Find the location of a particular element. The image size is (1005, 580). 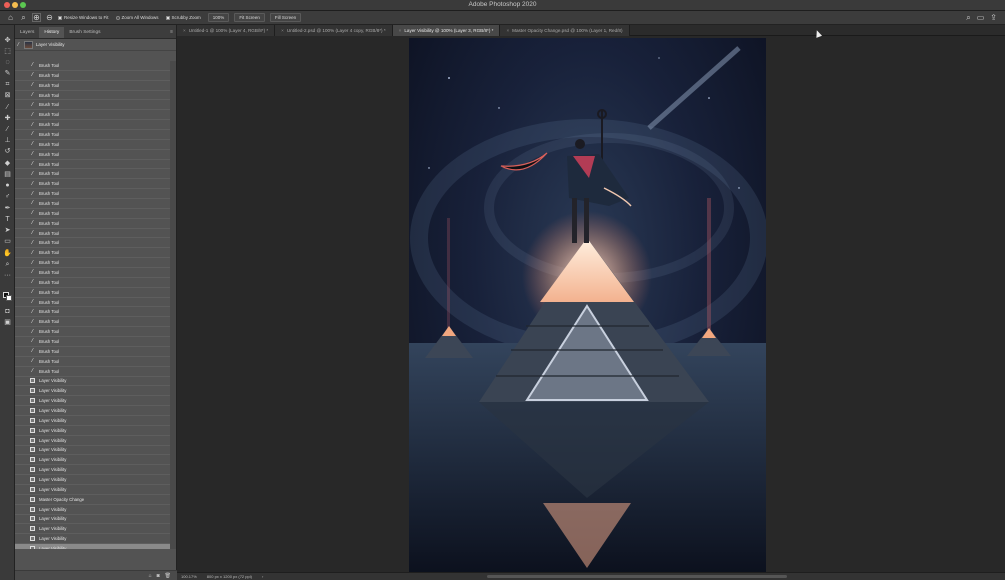

zoom-100-button: 100% is located at coordinates (218, 17).